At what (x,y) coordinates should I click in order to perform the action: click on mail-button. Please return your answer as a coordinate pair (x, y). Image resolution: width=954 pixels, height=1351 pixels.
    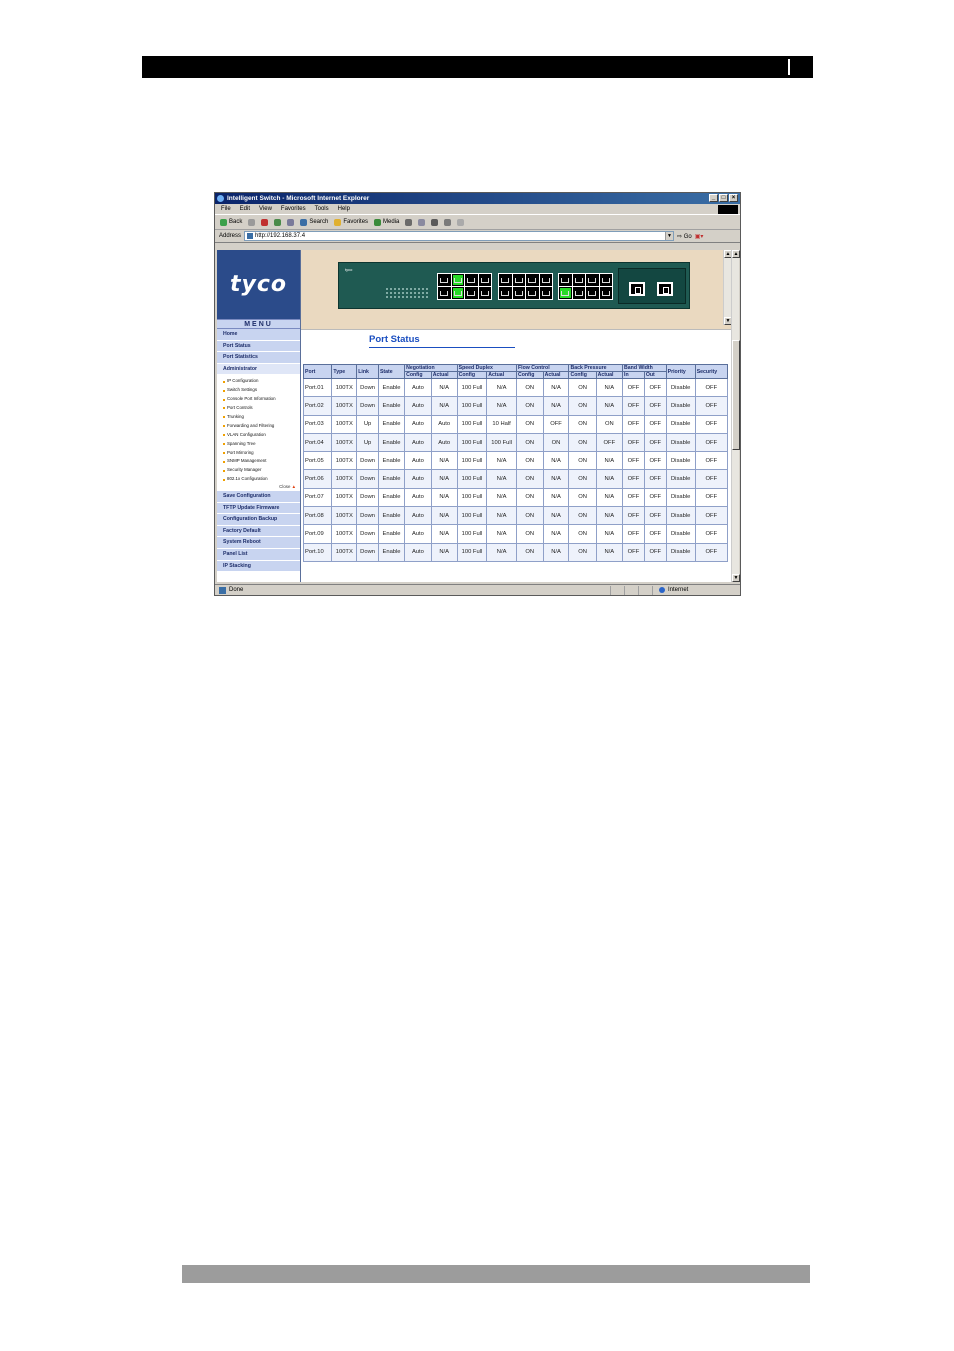
    Looking at the image, I should click on (422, 222).